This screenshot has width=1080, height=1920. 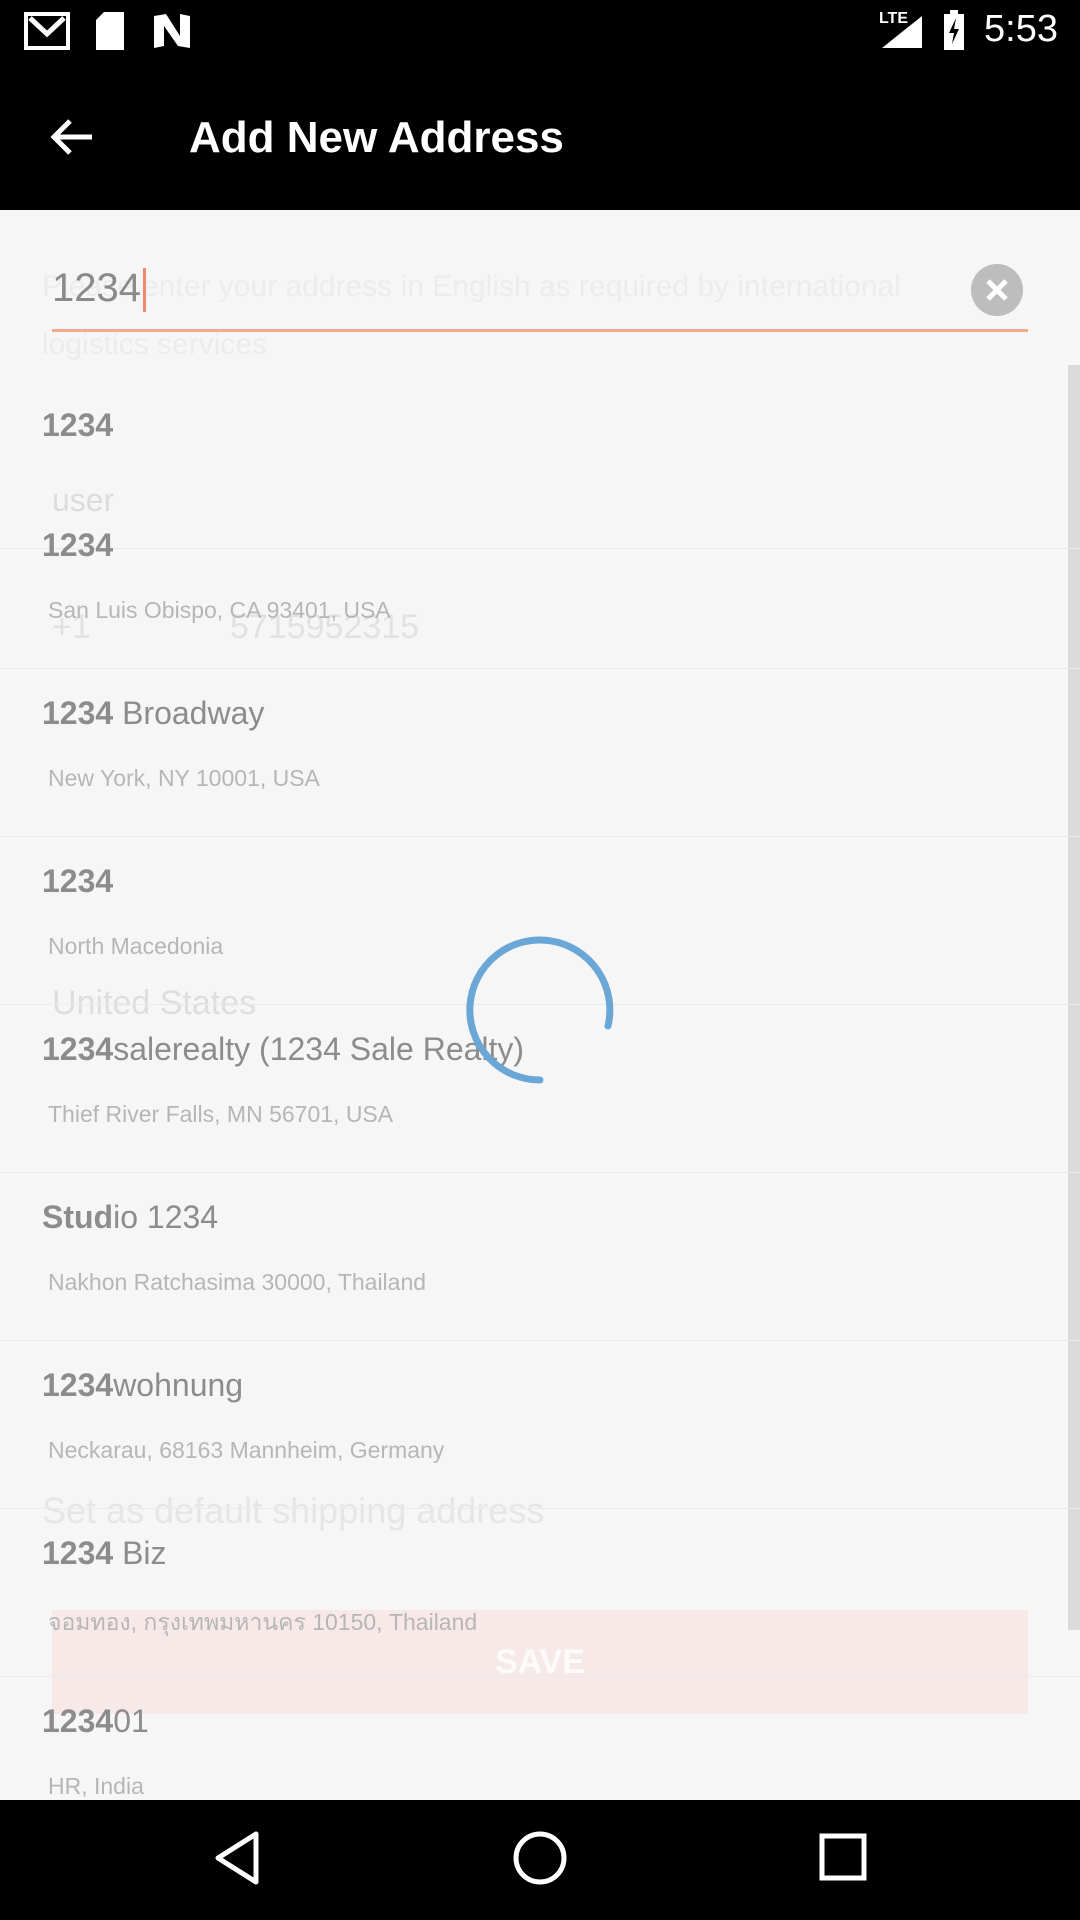 I want to click on list-item: 123401 HR, India, so click(x=540, y=1738).